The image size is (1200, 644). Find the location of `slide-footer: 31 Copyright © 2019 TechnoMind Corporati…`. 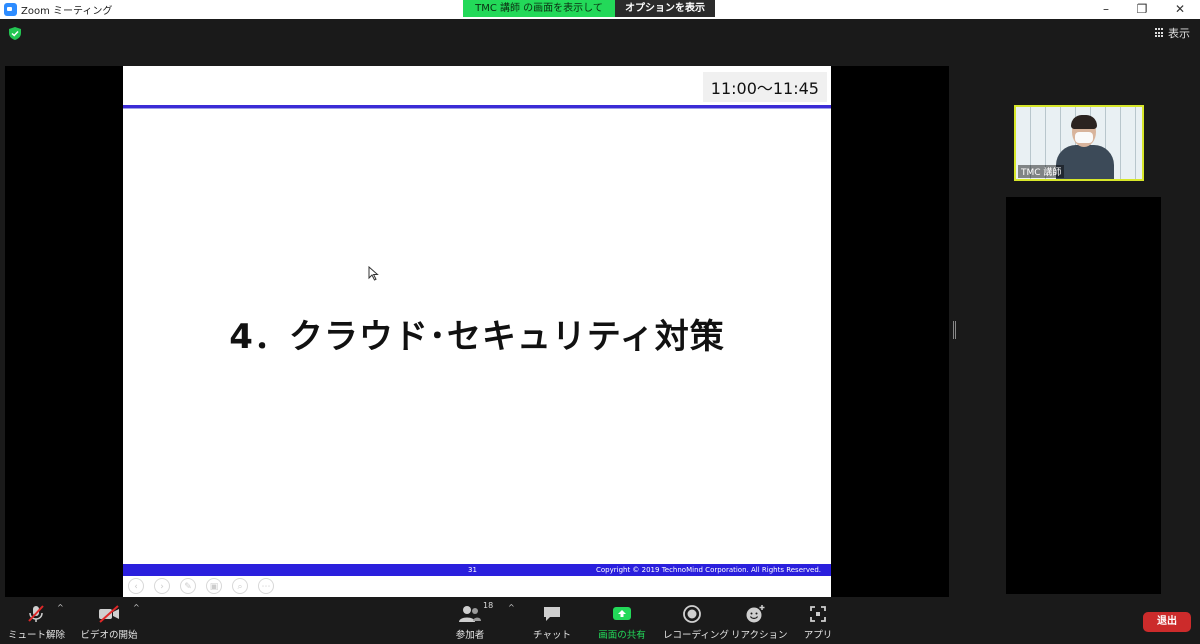

slide-footer: 31 Copyright © 2019 TechnoMind Corporati… is located at coordinates (477, 570).